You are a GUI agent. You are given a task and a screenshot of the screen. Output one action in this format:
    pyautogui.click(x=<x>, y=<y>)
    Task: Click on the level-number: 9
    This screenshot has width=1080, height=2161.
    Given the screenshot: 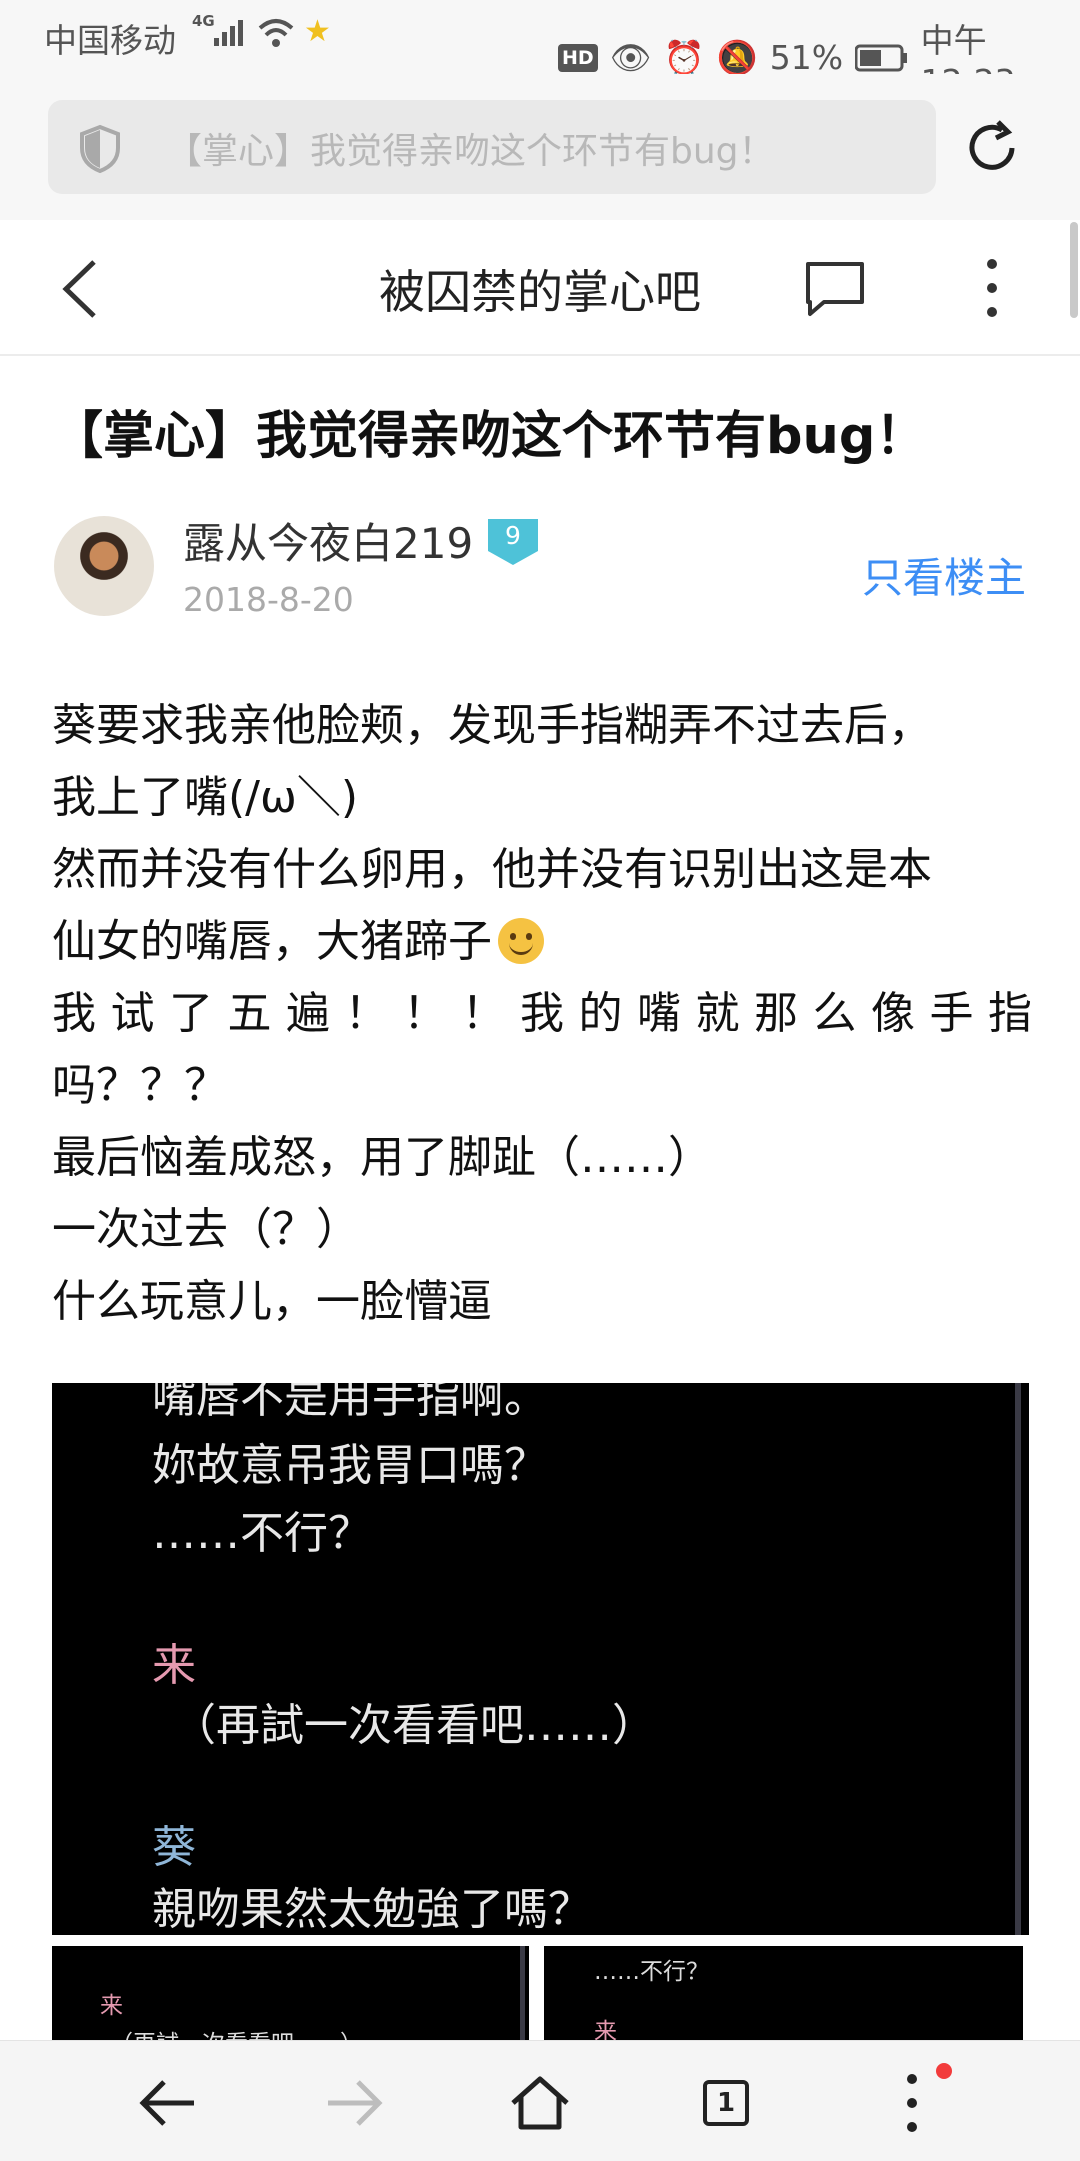 What is the action you would take?
    pyautogui.click(x=513, y=535)
    